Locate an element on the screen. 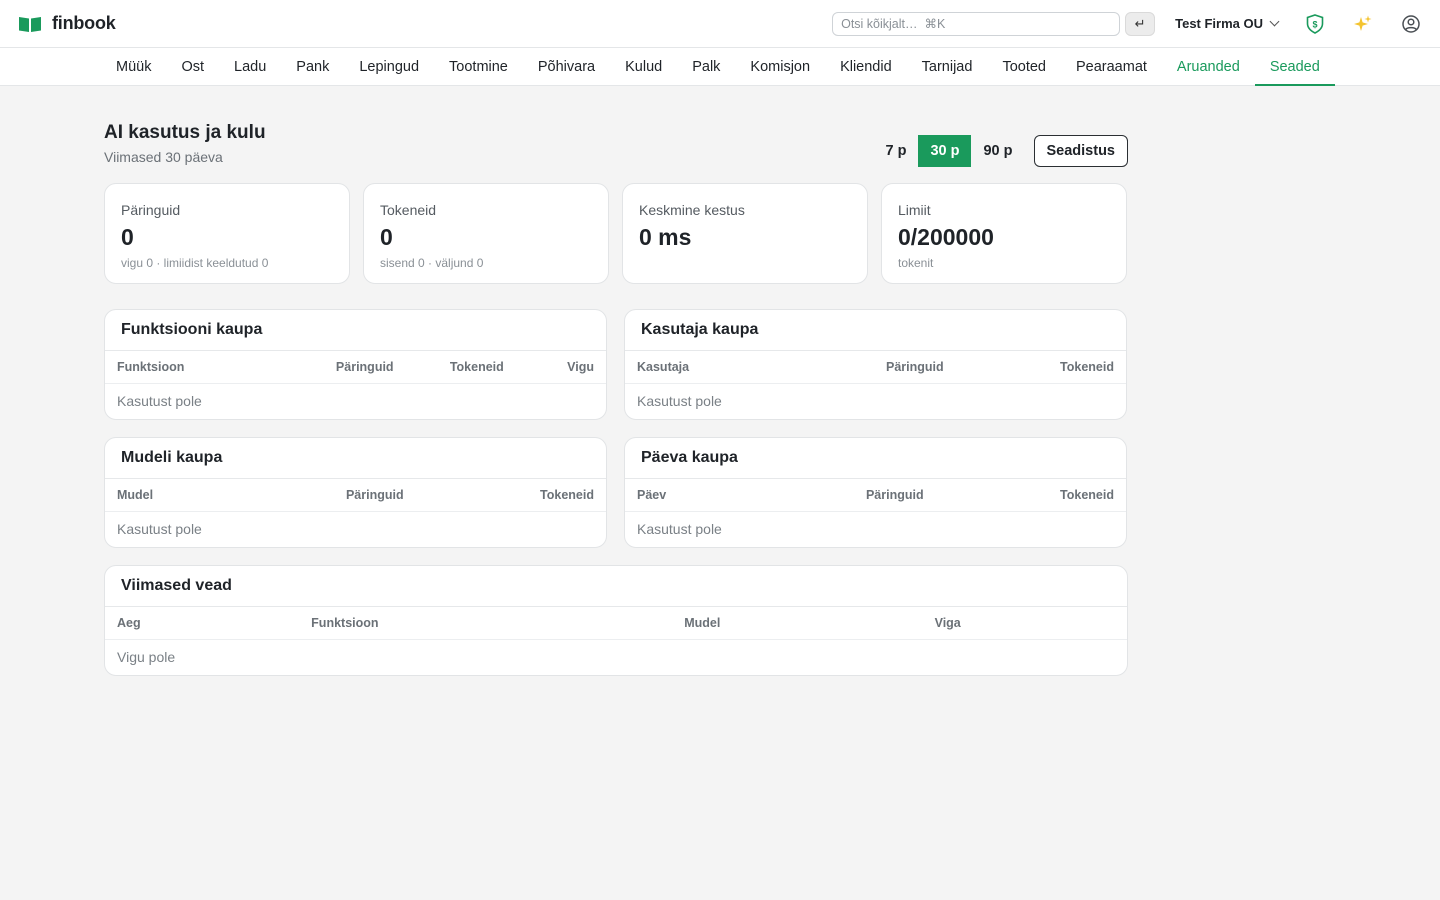  card-title: Päeva kaupa is located at coordinates (875, 458).